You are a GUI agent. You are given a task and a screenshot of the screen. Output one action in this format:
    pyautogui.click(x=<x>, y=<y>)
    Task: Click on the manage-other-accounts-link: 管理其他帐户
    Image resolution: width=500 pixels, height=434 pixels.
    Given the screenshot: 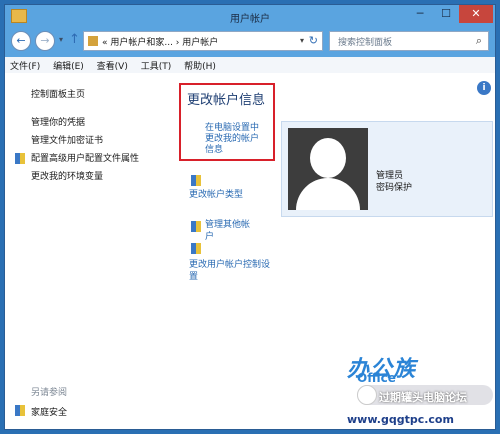 What is the action you would take?
    pyautogui.click(x=229, y=231)
    